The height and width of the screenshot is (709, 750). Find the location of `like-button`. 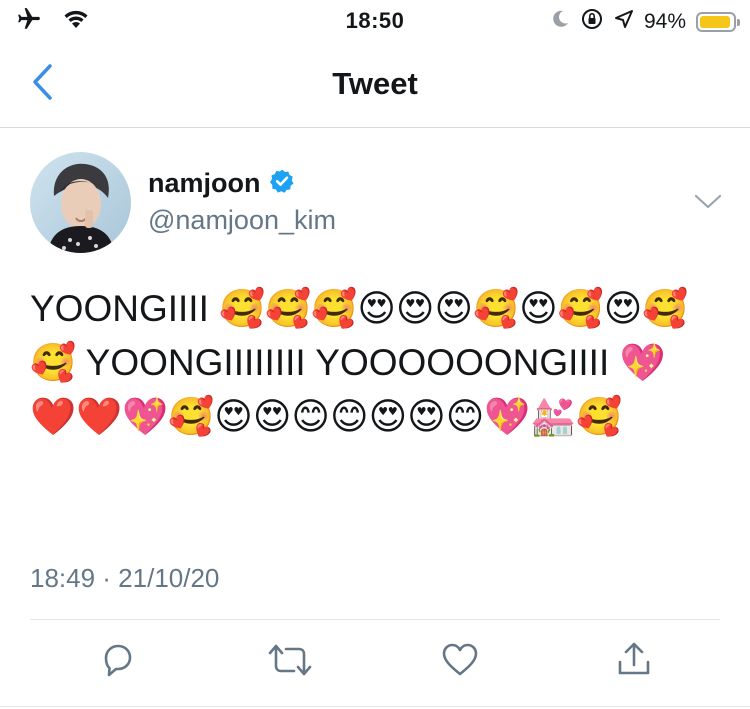

like-button is located at coordinates (460, 662).